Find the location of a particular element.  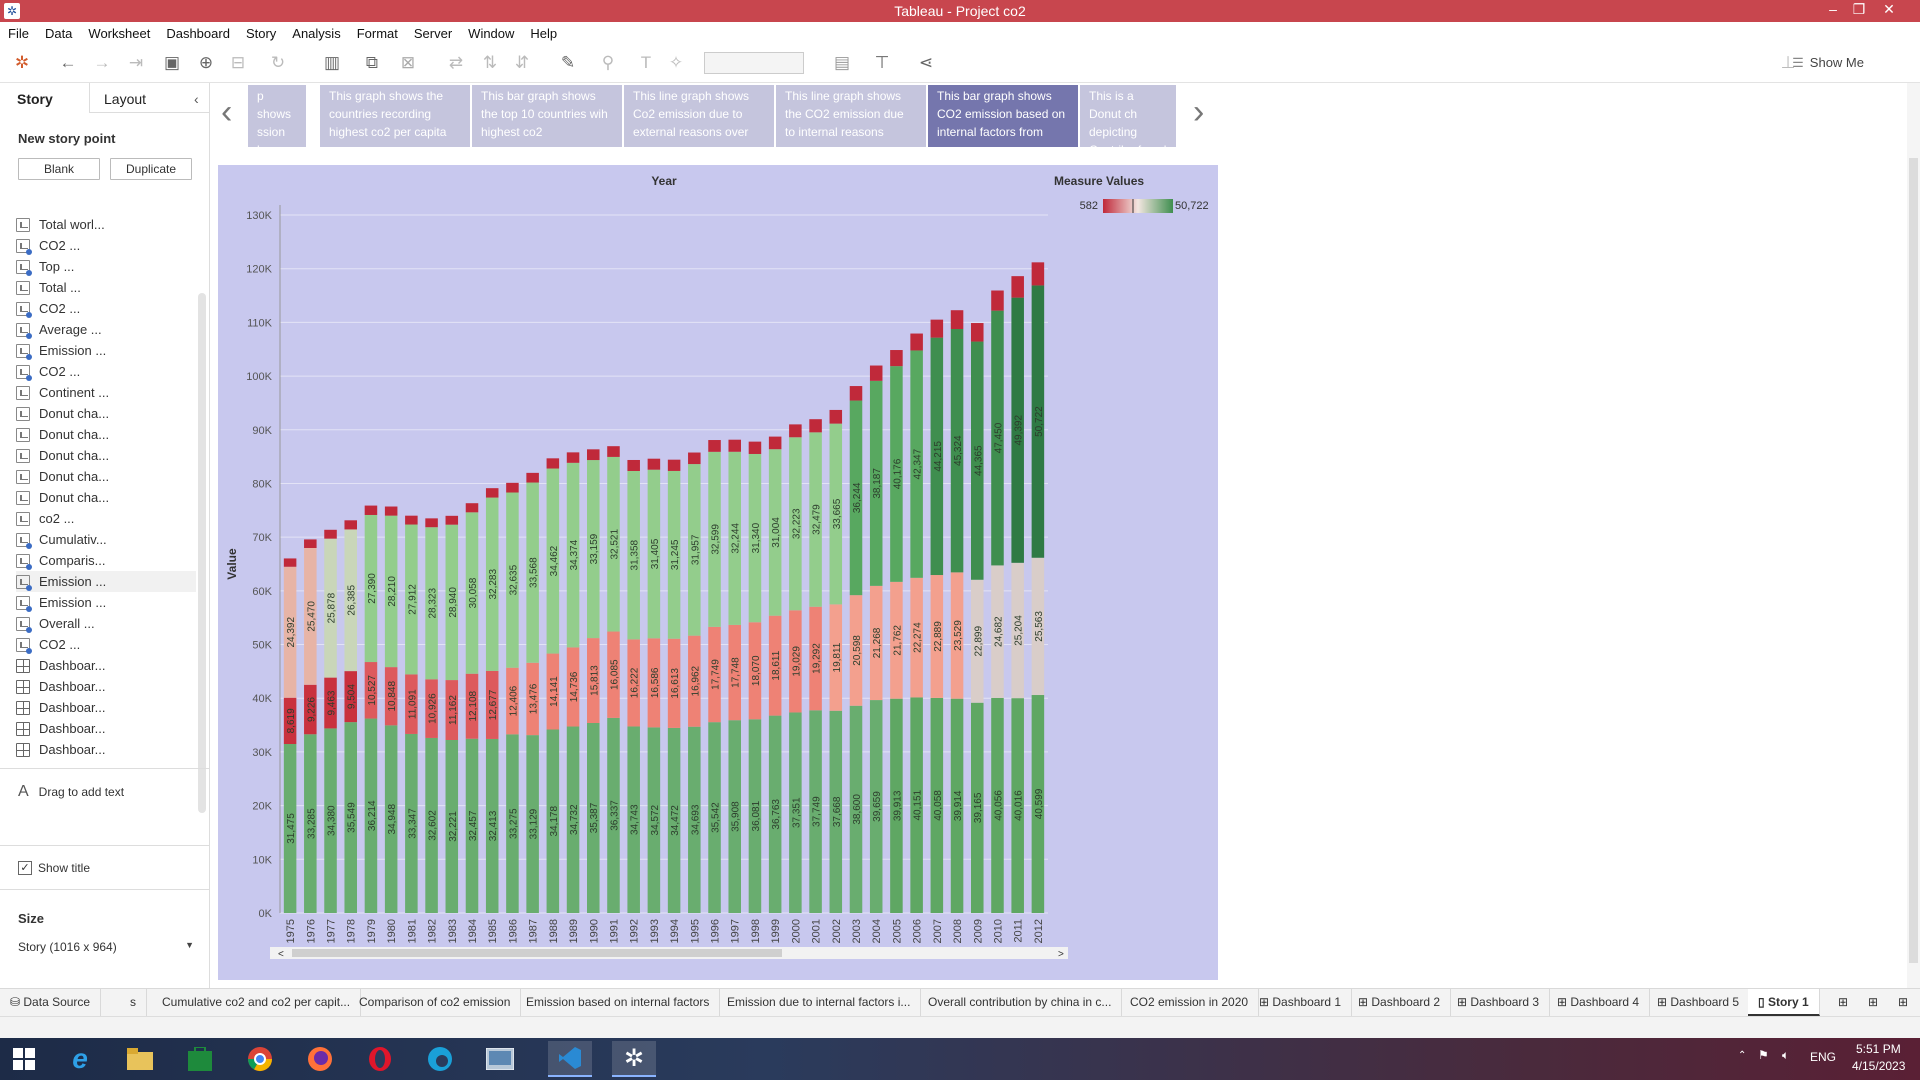

presentation-mode-icon: ⊤ is located at coordinates (882, 63).